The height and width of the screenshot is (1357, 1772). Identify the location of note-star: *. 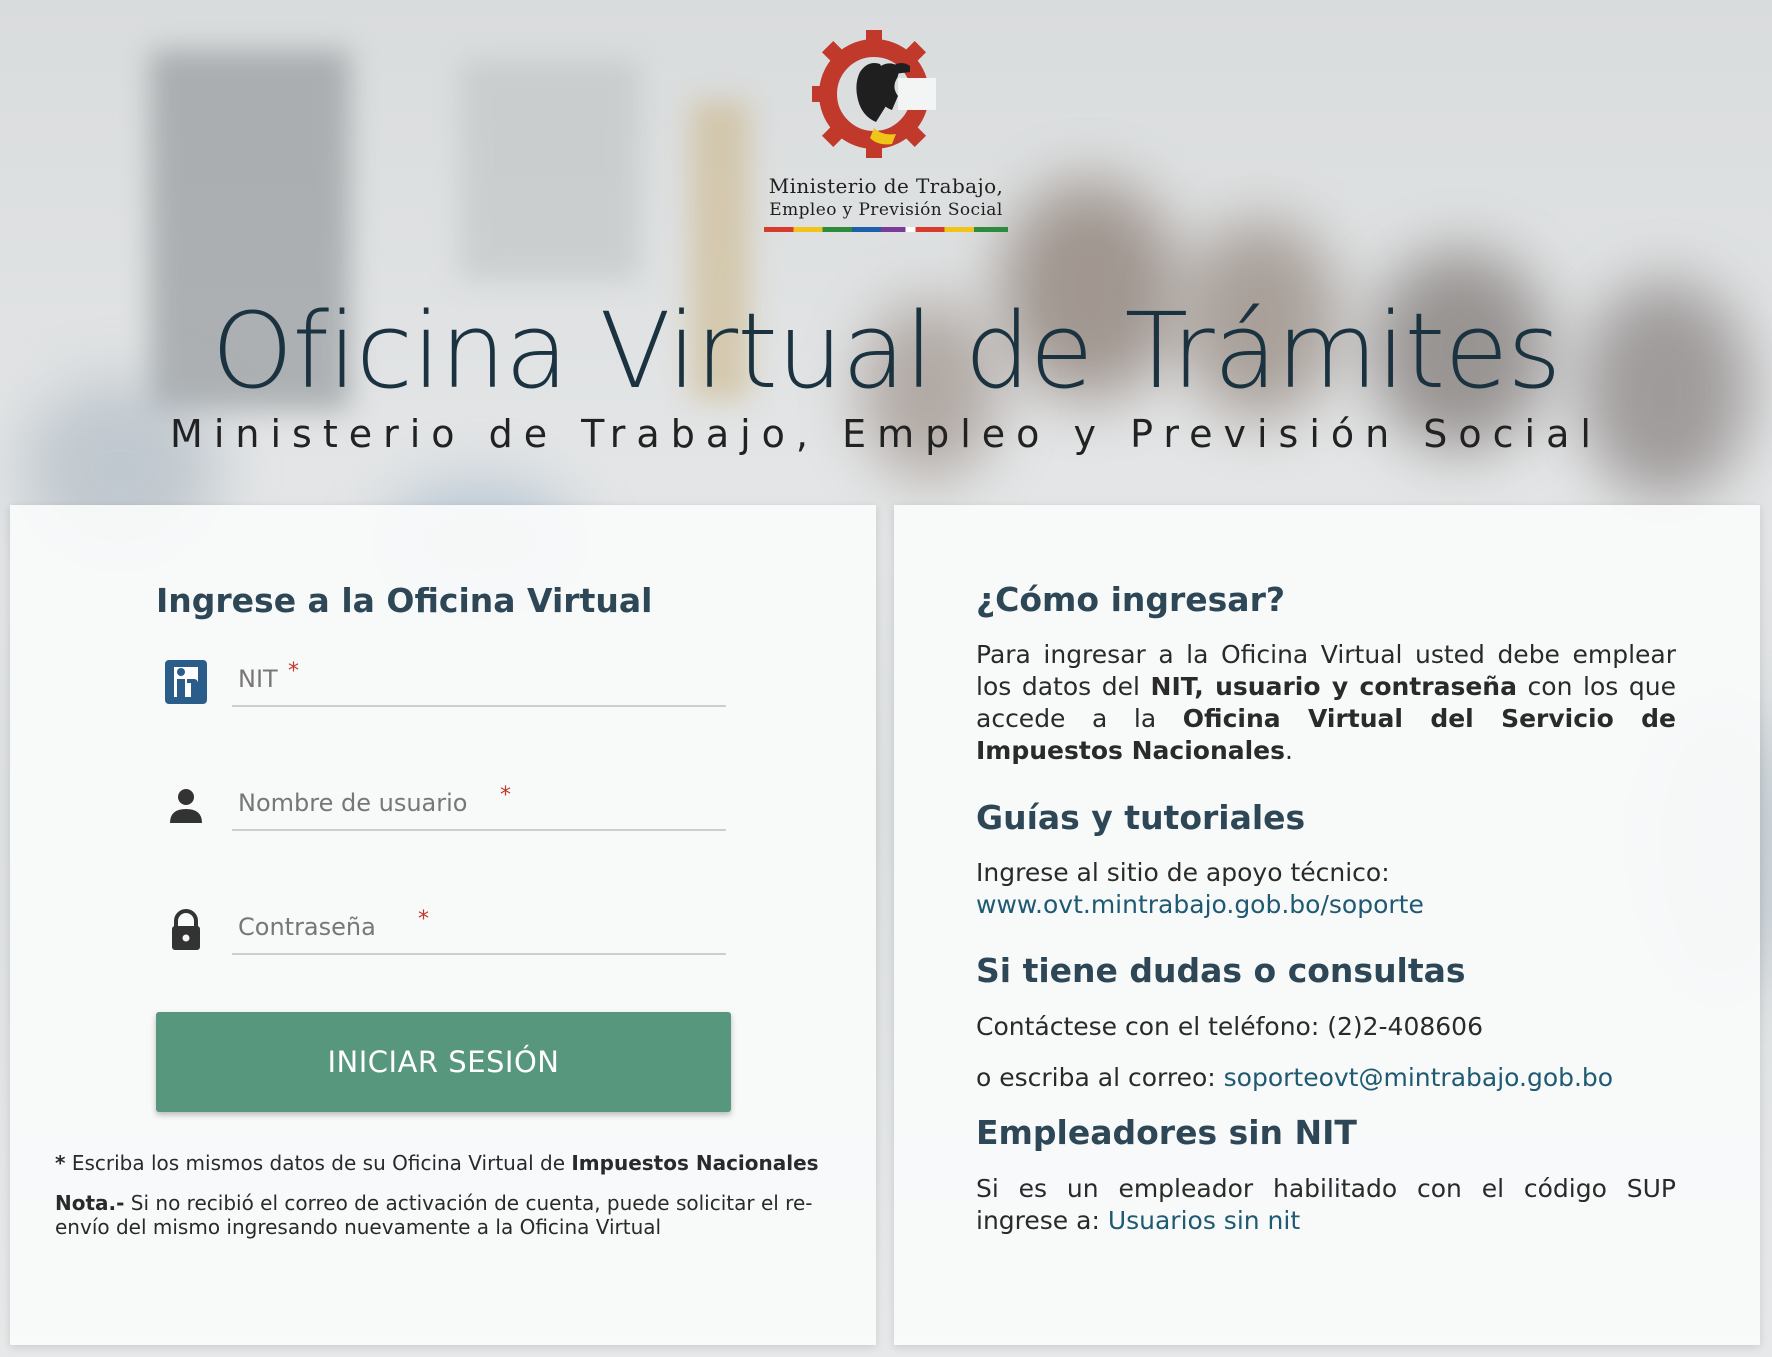
(60, 1163).